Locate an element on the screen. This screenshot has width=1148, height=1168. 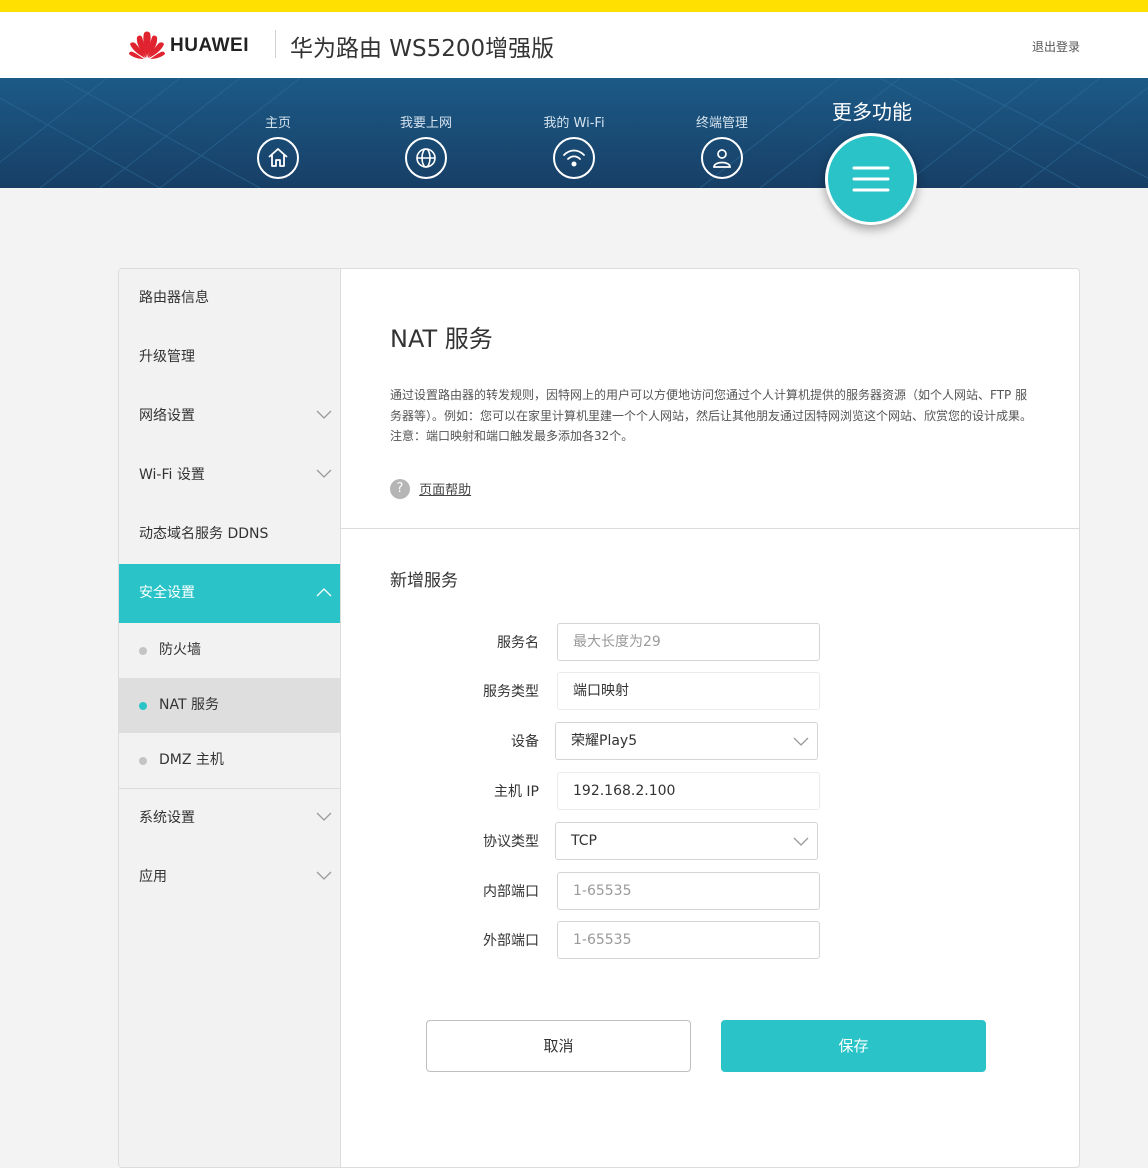
sidebar-item-security: 安全设置 is located at coordinates (229, 593).